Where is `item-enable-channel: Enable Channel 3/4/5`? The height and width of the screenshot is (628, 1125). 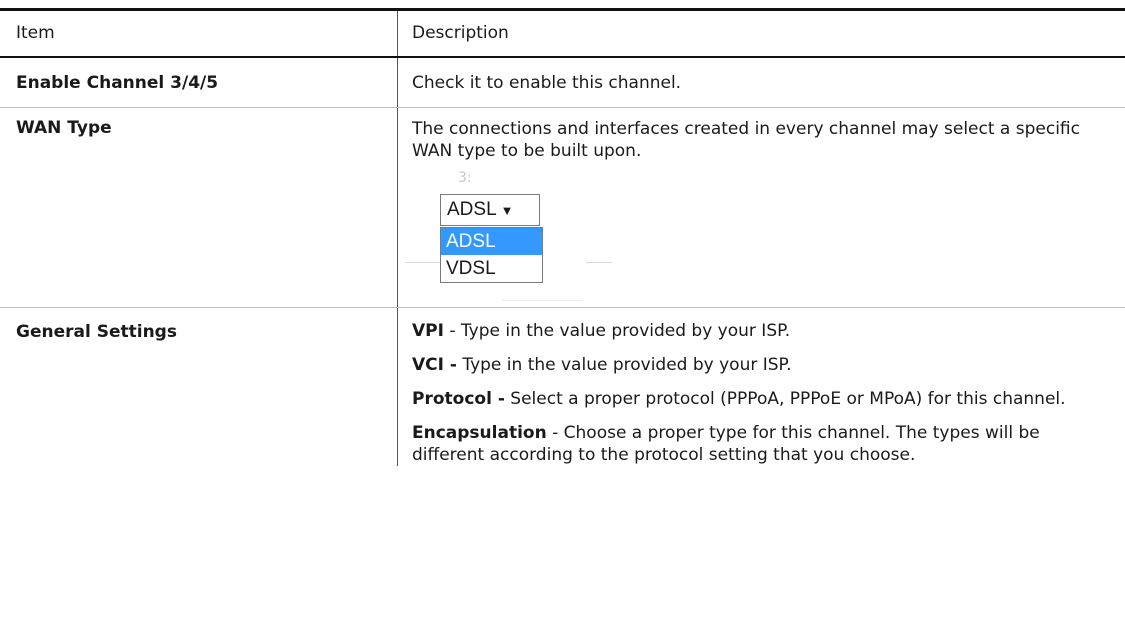
item-enable-channel: Enable Channel 3/4/5 is located at coordinates (117, 82).